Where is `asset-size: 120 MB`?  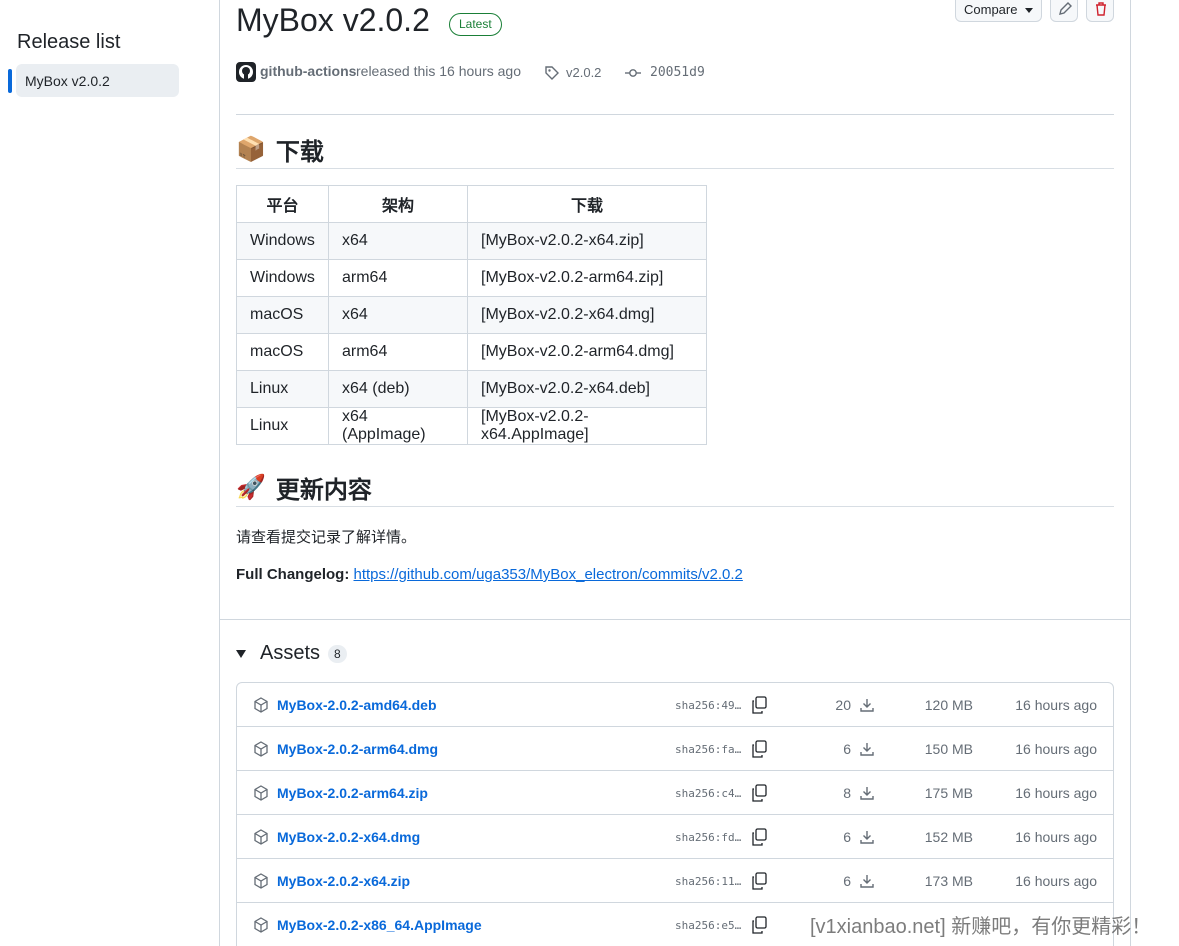
asset-size: 120 MB is located at coordinates (948, 705).